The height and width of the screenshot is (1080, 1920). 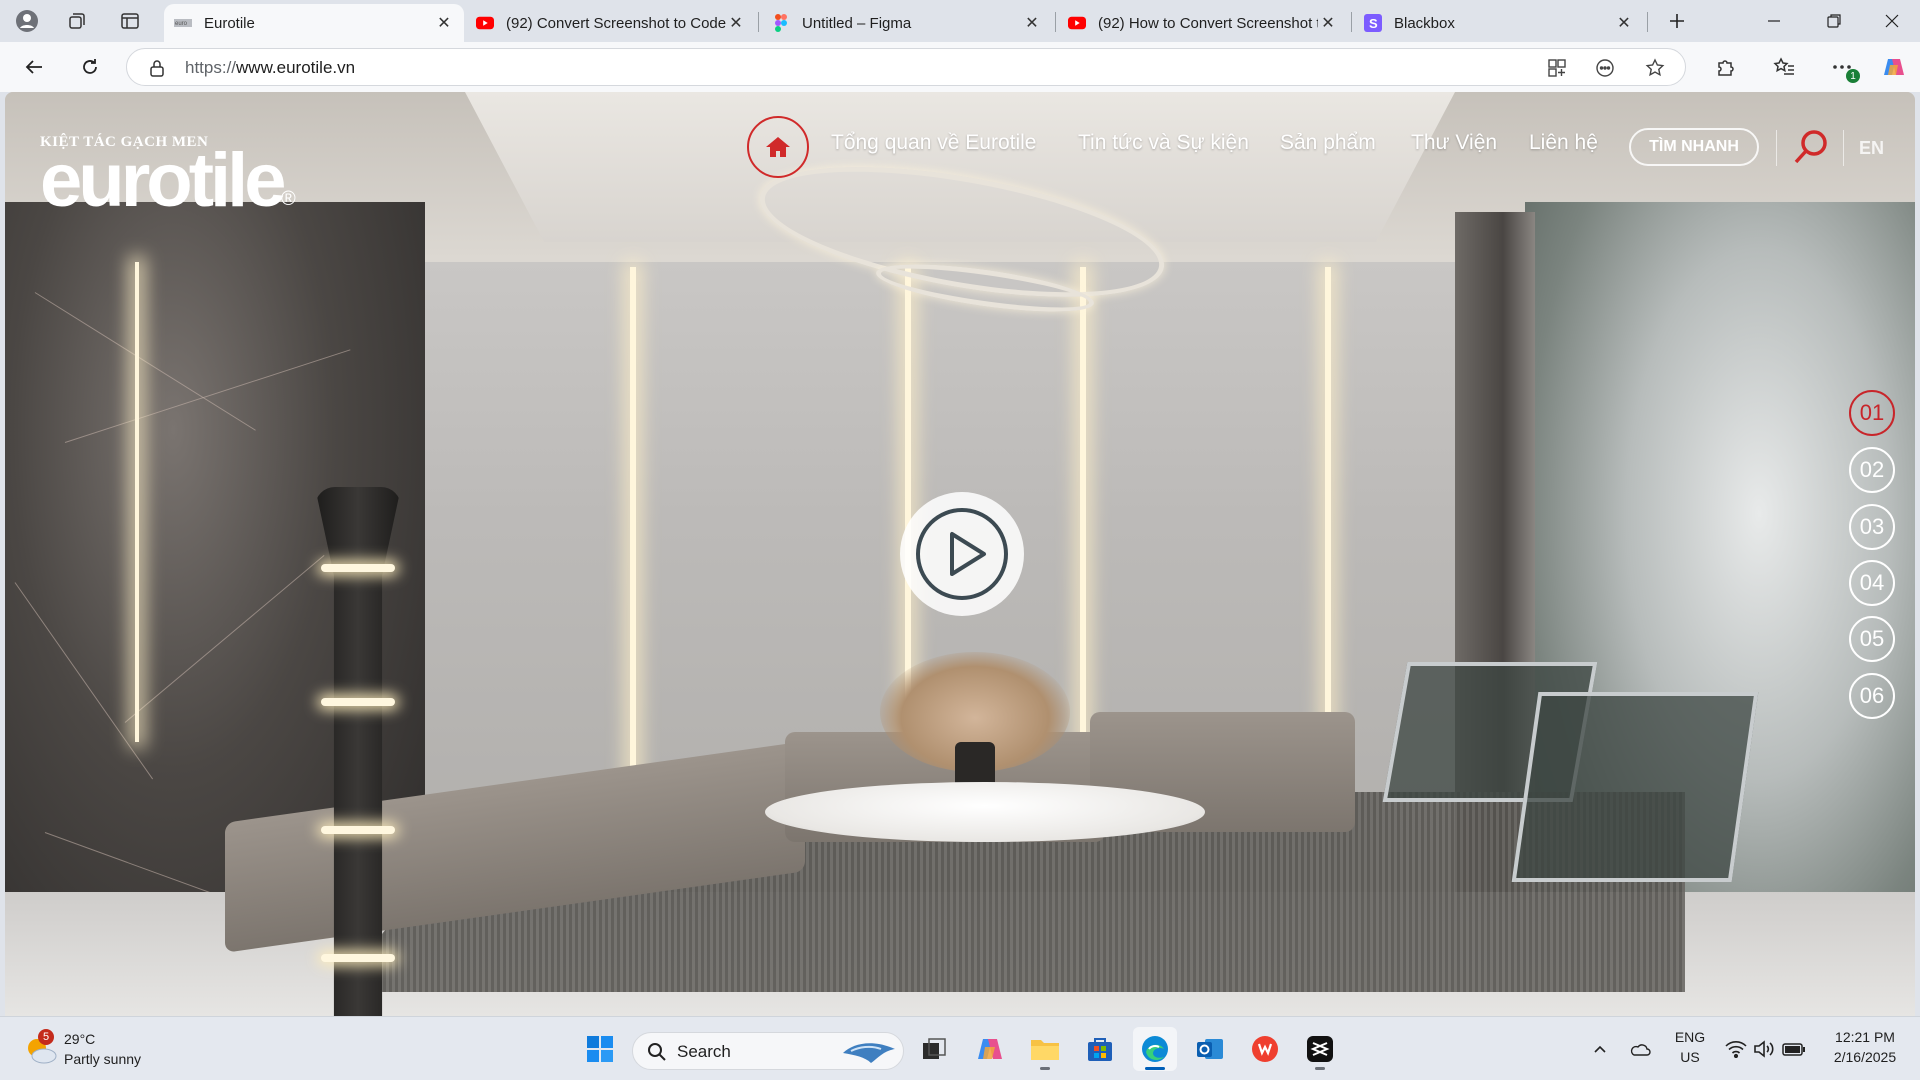 I want to click on tab-figma: Untitled – Figma ✕, so click(x=907, y=23).